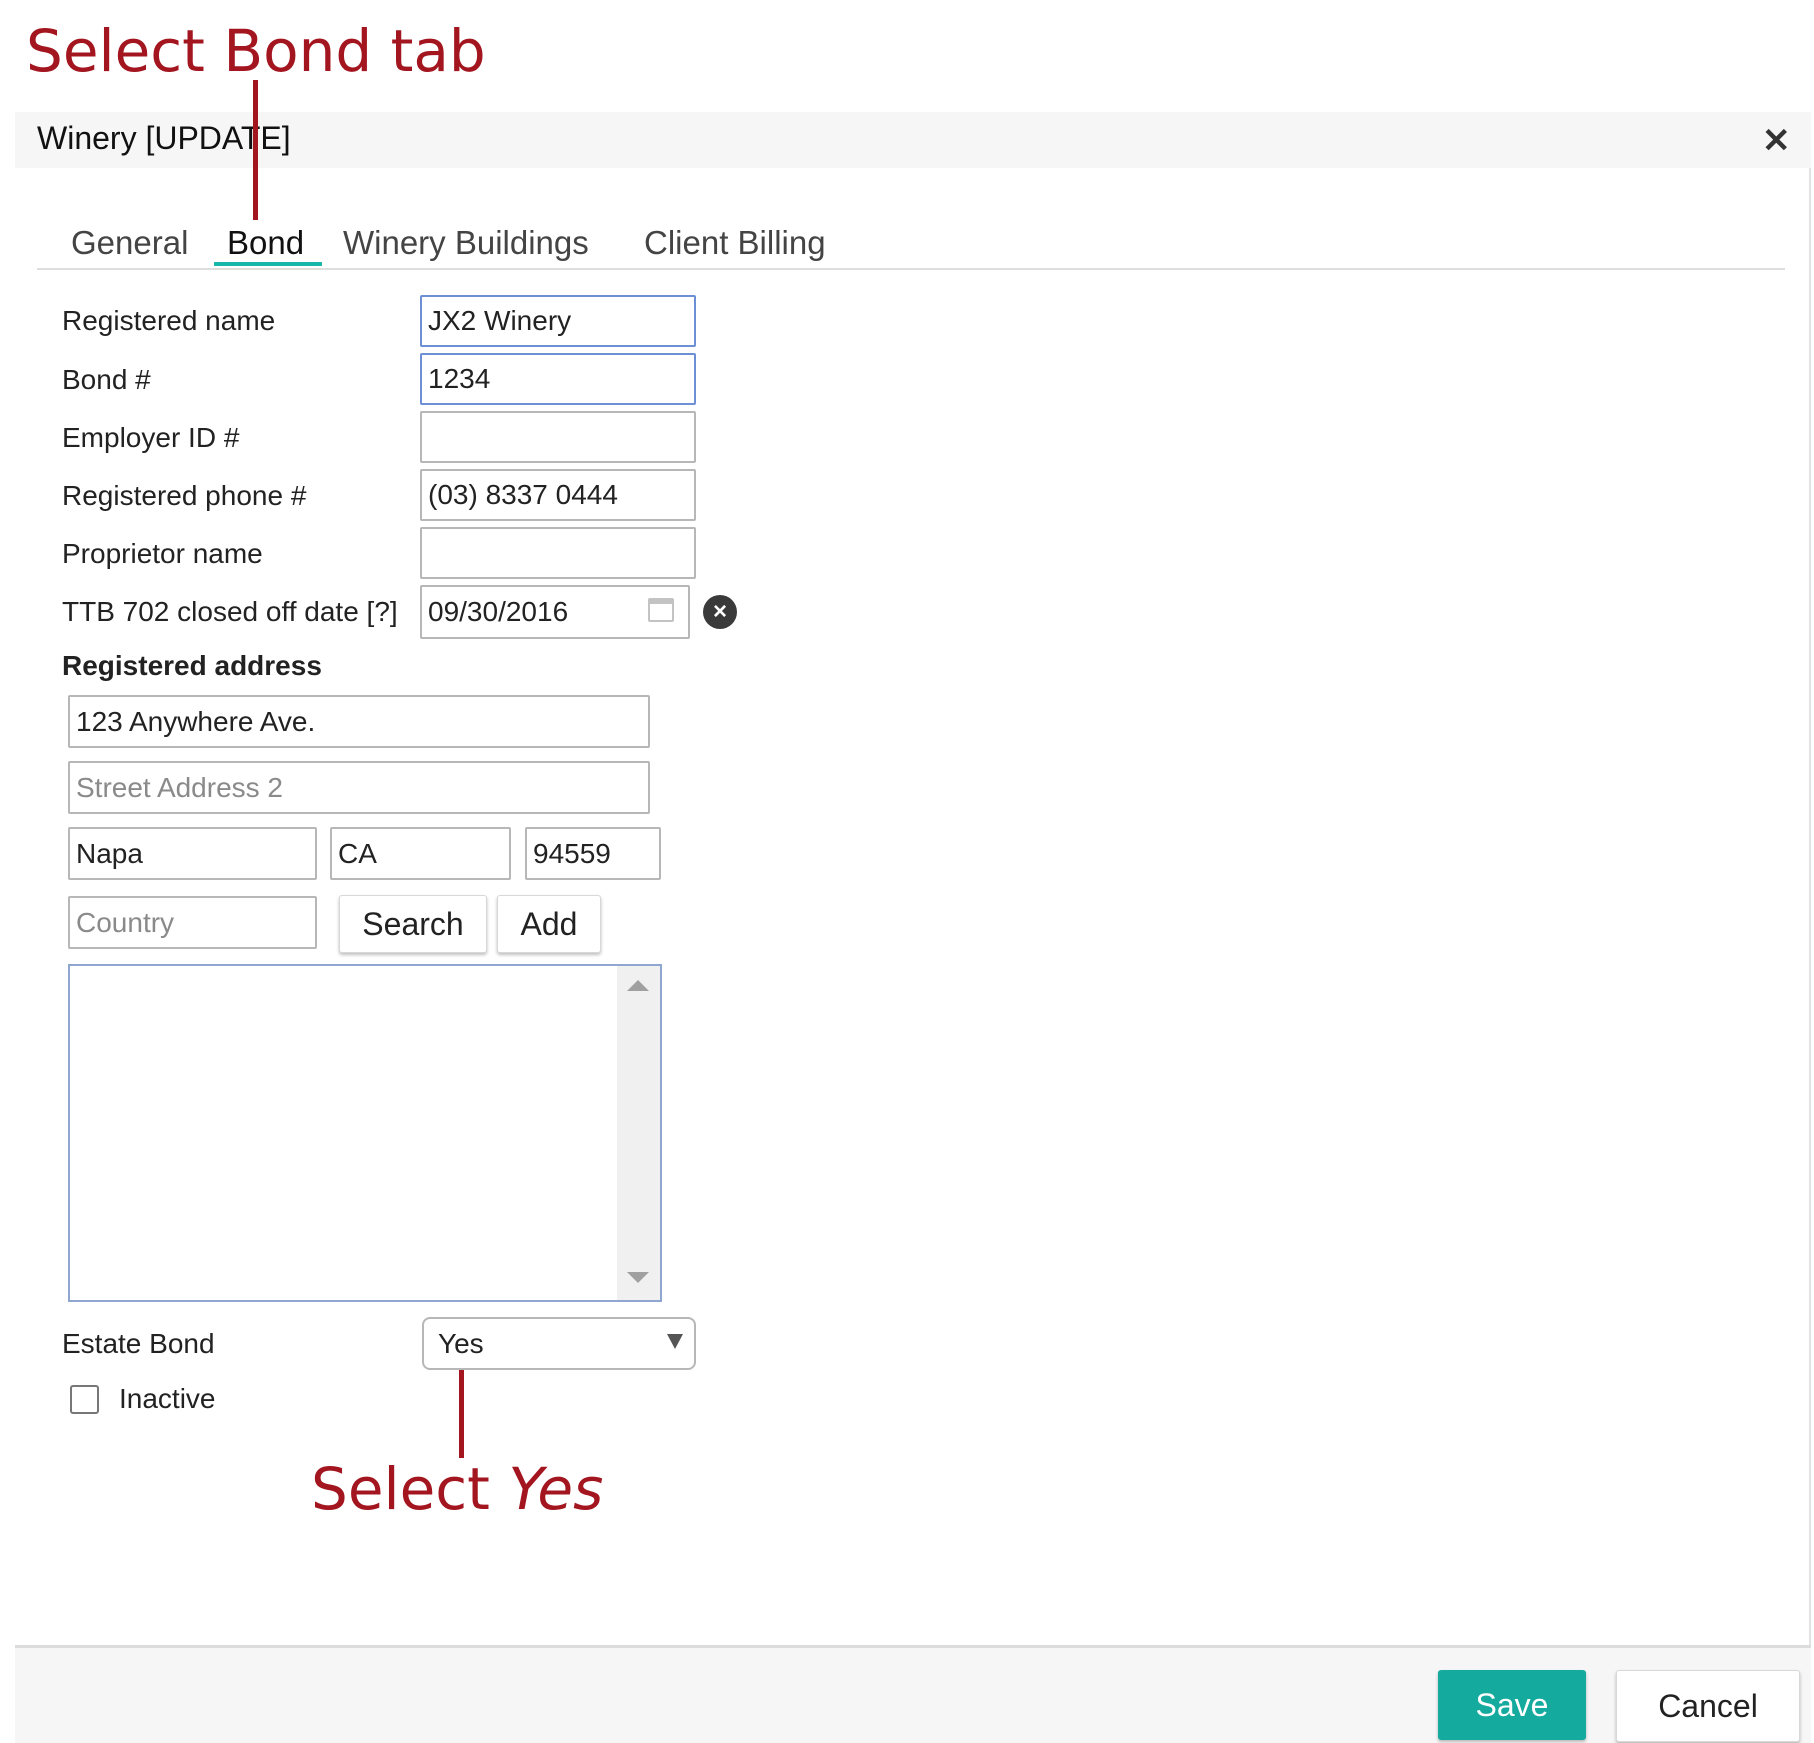 This screenshot has width=1814, height=1743. Describe the element at coordinates (558, 553) in the screenshot. I see `proprietor-name-input` at that location.